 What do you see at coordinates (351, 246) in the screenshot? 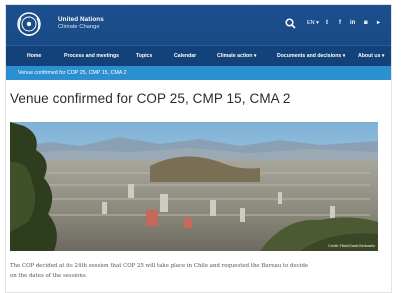
I see `photo-credit: Credit: Flickr/David Berkowitz` at bounding box center [351, 246].